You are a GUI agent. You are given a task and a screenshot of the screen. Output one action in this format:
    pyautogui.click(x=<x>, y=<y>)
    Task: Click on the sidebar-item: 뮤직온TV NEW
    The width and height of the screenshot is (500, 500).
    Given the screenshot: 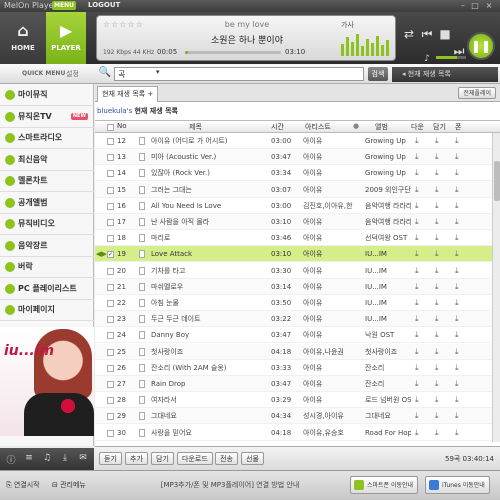 What is the action you would take?
    pyautogui.click(x=47, y=117)
    